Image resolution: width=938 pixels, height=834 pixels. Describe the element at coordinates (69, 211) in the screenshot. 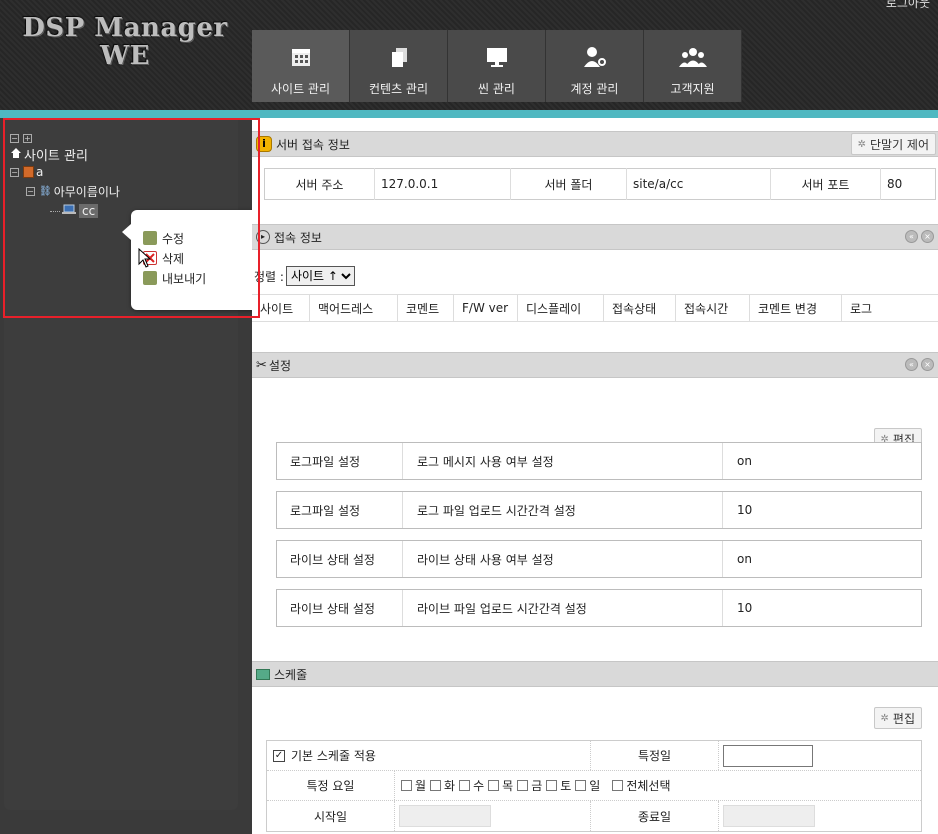

I see `laptop-icon` at that location.